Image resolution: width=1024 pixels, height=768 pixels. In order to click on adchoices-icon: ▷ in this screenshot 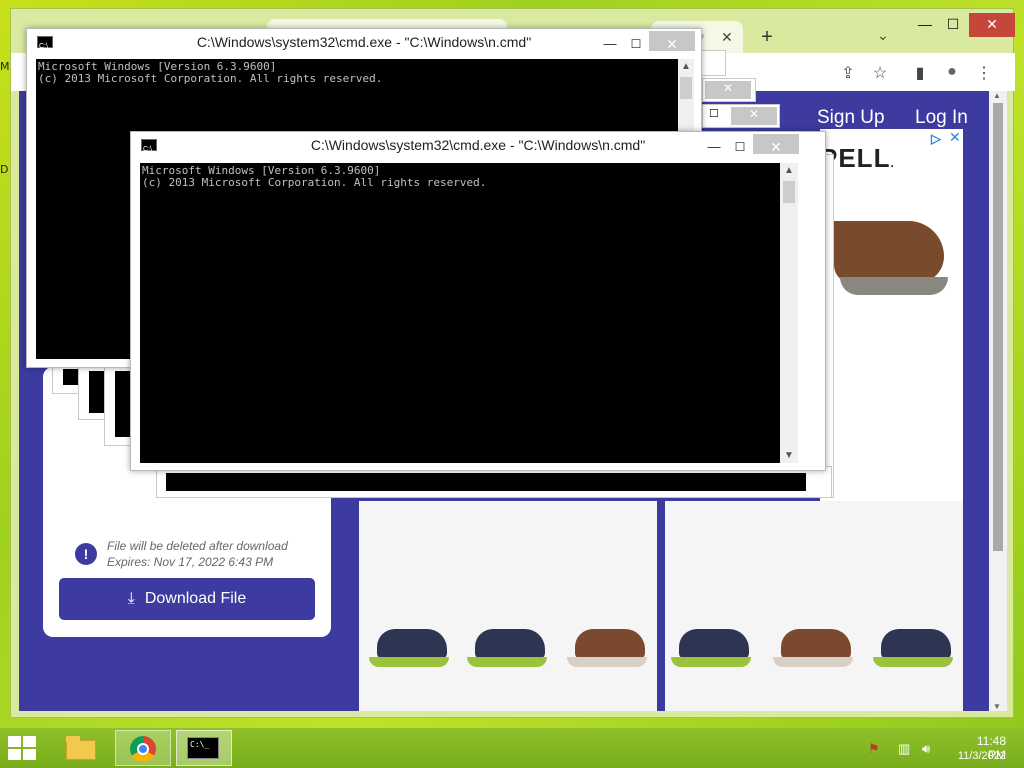, I will do `click(936, 139)`.